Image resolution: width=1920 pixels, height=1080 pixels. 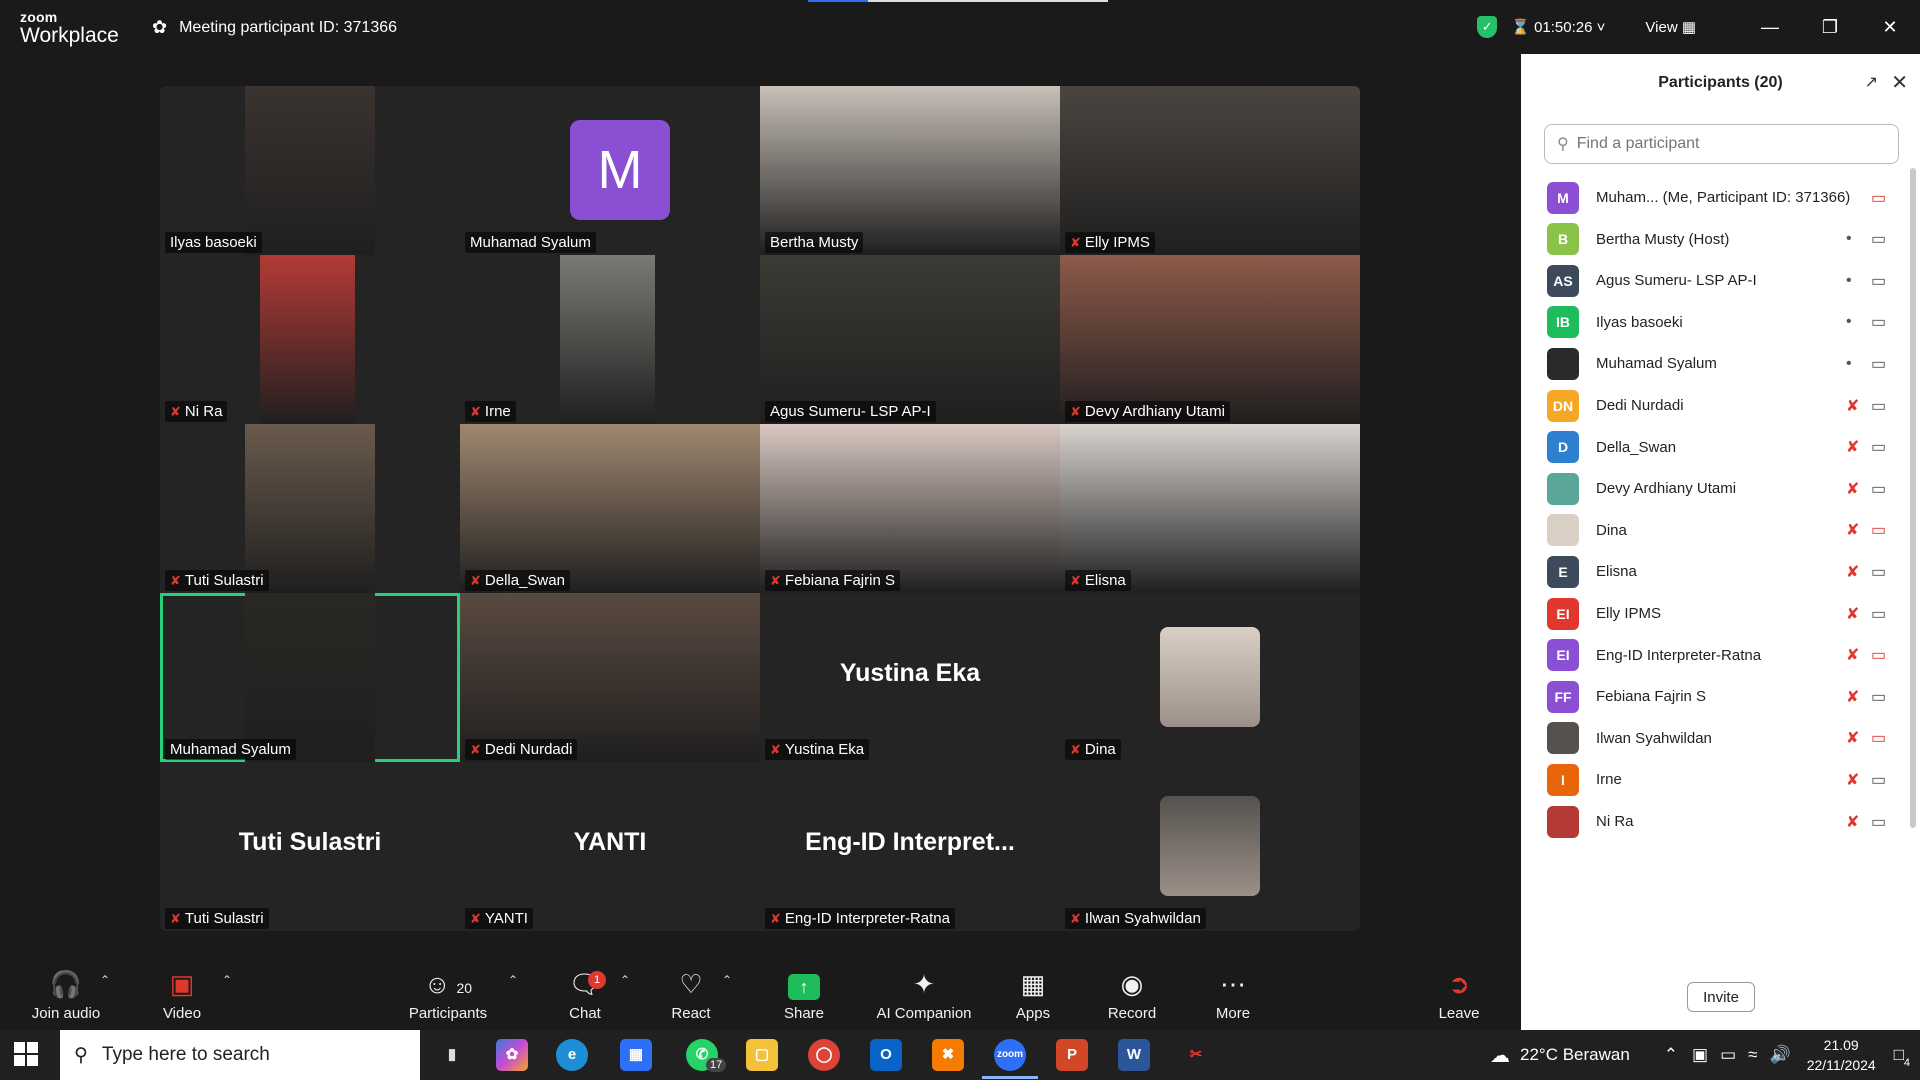 I want to click on react-button: ♡ React, so click(x=691, y=994).